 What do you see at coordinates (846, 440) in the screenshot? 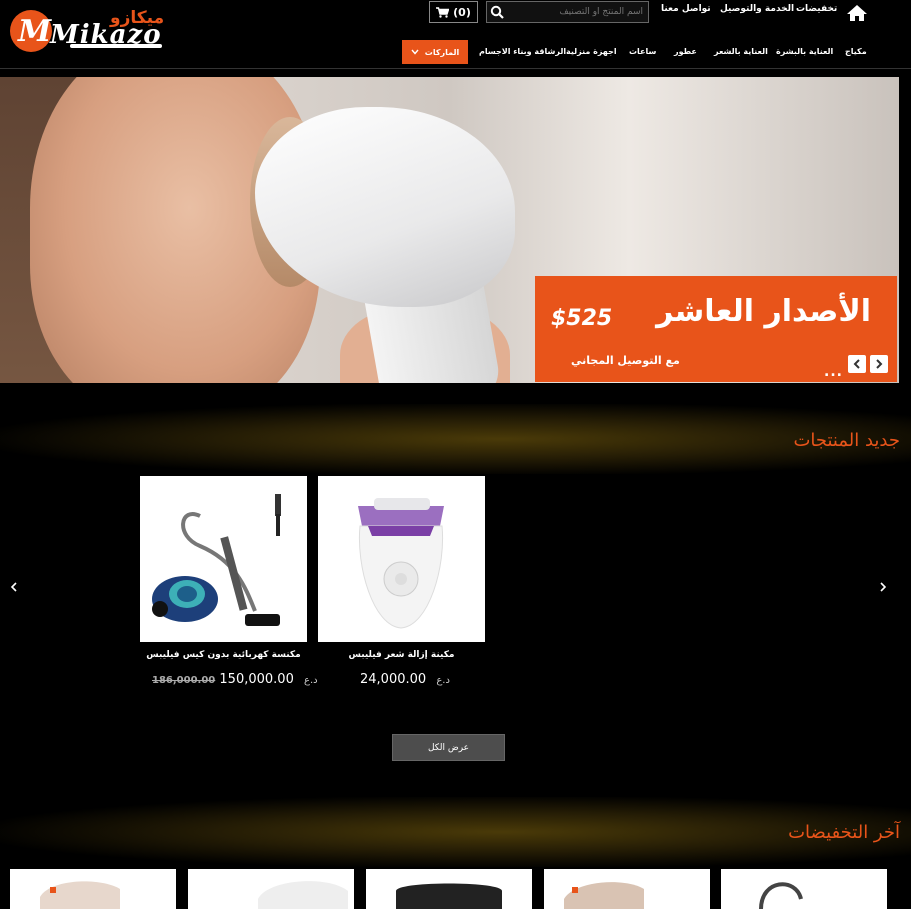
I see `new-products-title: جديد المنتجات` at bounding box center [846, 440].